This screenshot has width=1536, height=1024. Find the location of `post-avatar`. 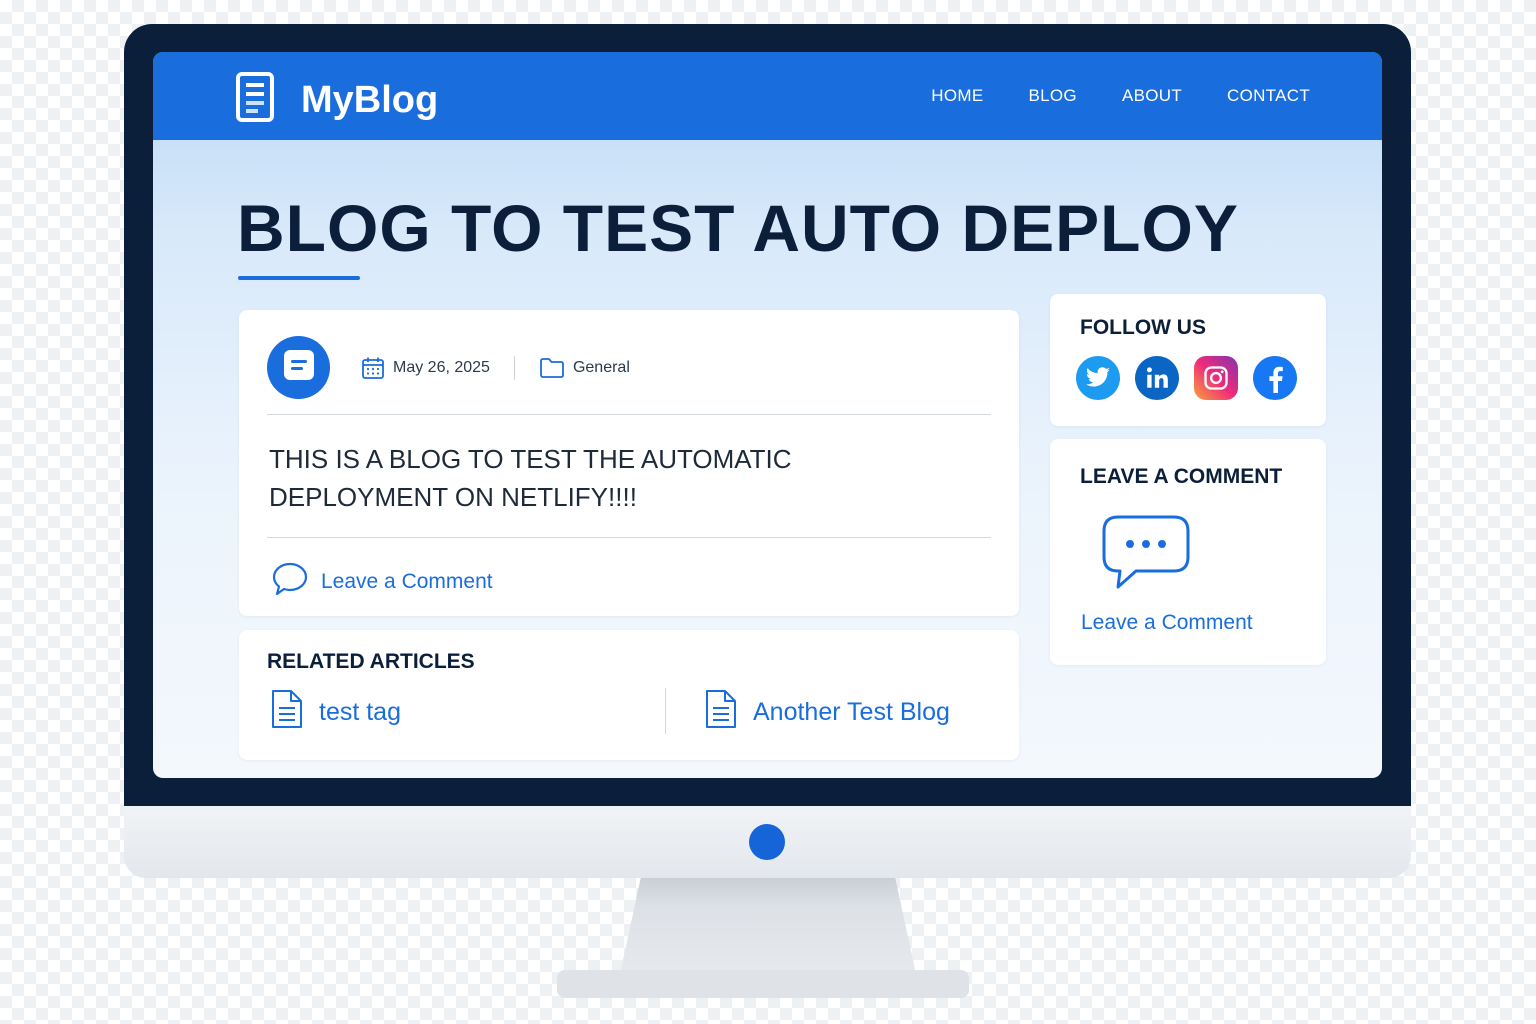

post-avatar is located at coordinates (298, 367).